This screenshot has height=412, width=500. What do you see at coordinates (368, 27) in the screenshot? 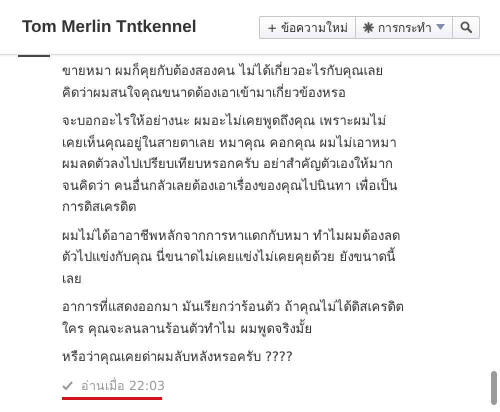
I see `gear-icon` at bounding box center [368, 27].